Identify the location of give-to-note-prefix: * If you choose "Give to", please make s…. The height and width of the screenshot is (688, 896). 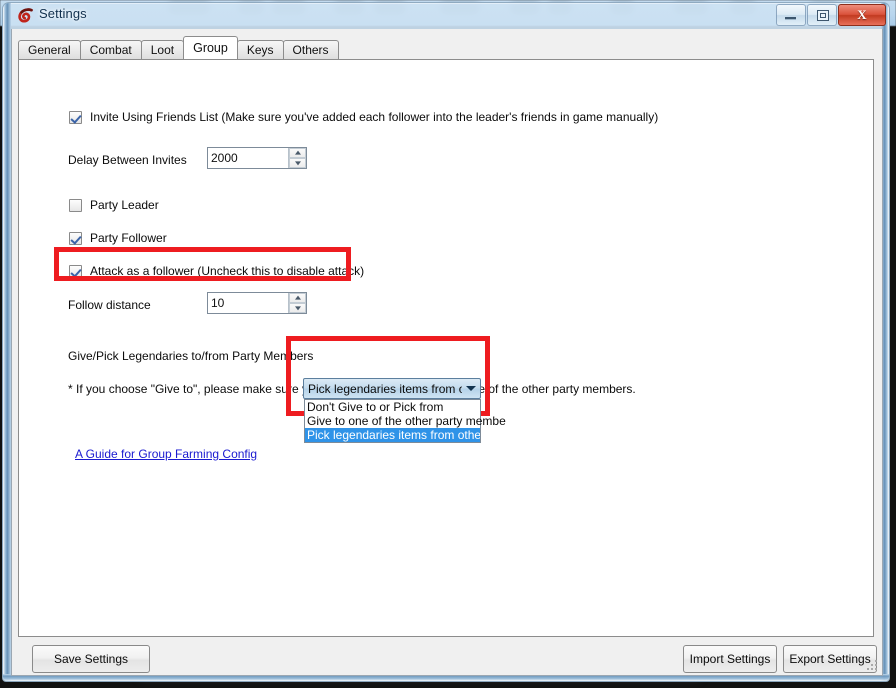
(195, 389).